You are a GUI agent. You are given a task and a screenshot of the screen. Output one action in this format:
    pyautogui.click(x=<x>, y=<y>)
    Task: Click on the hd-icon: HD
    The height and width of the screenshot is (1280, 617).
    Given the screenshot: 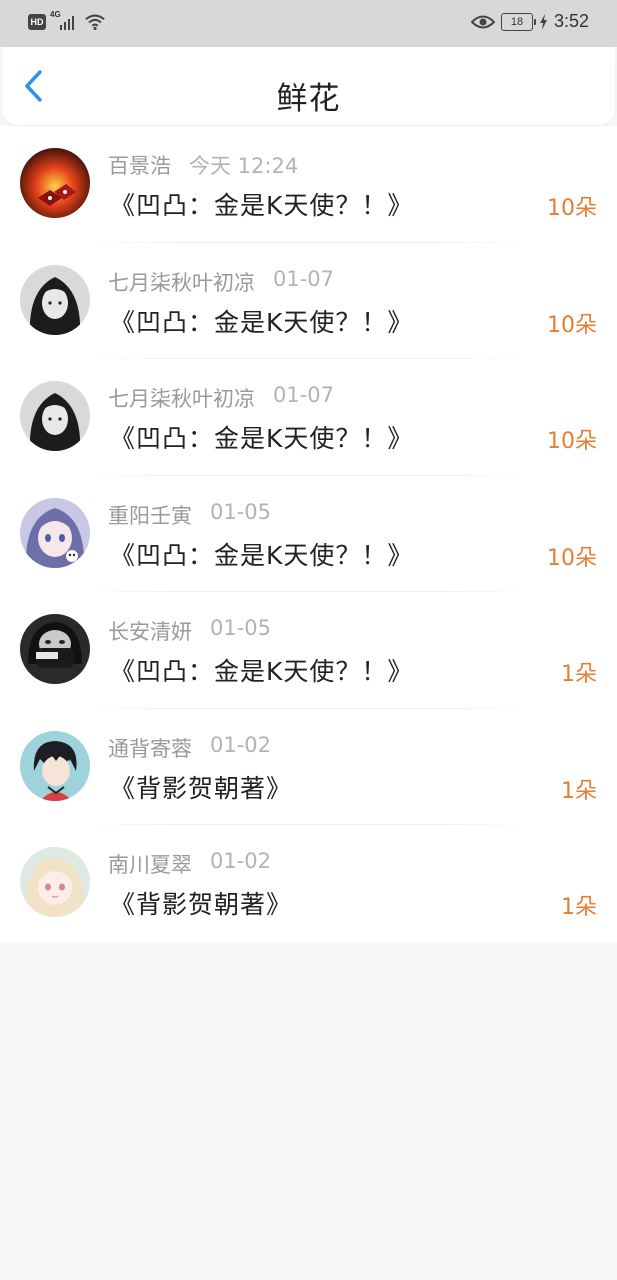 What is the action you would take?
    pyautogui.click(x=37, y=22)
    